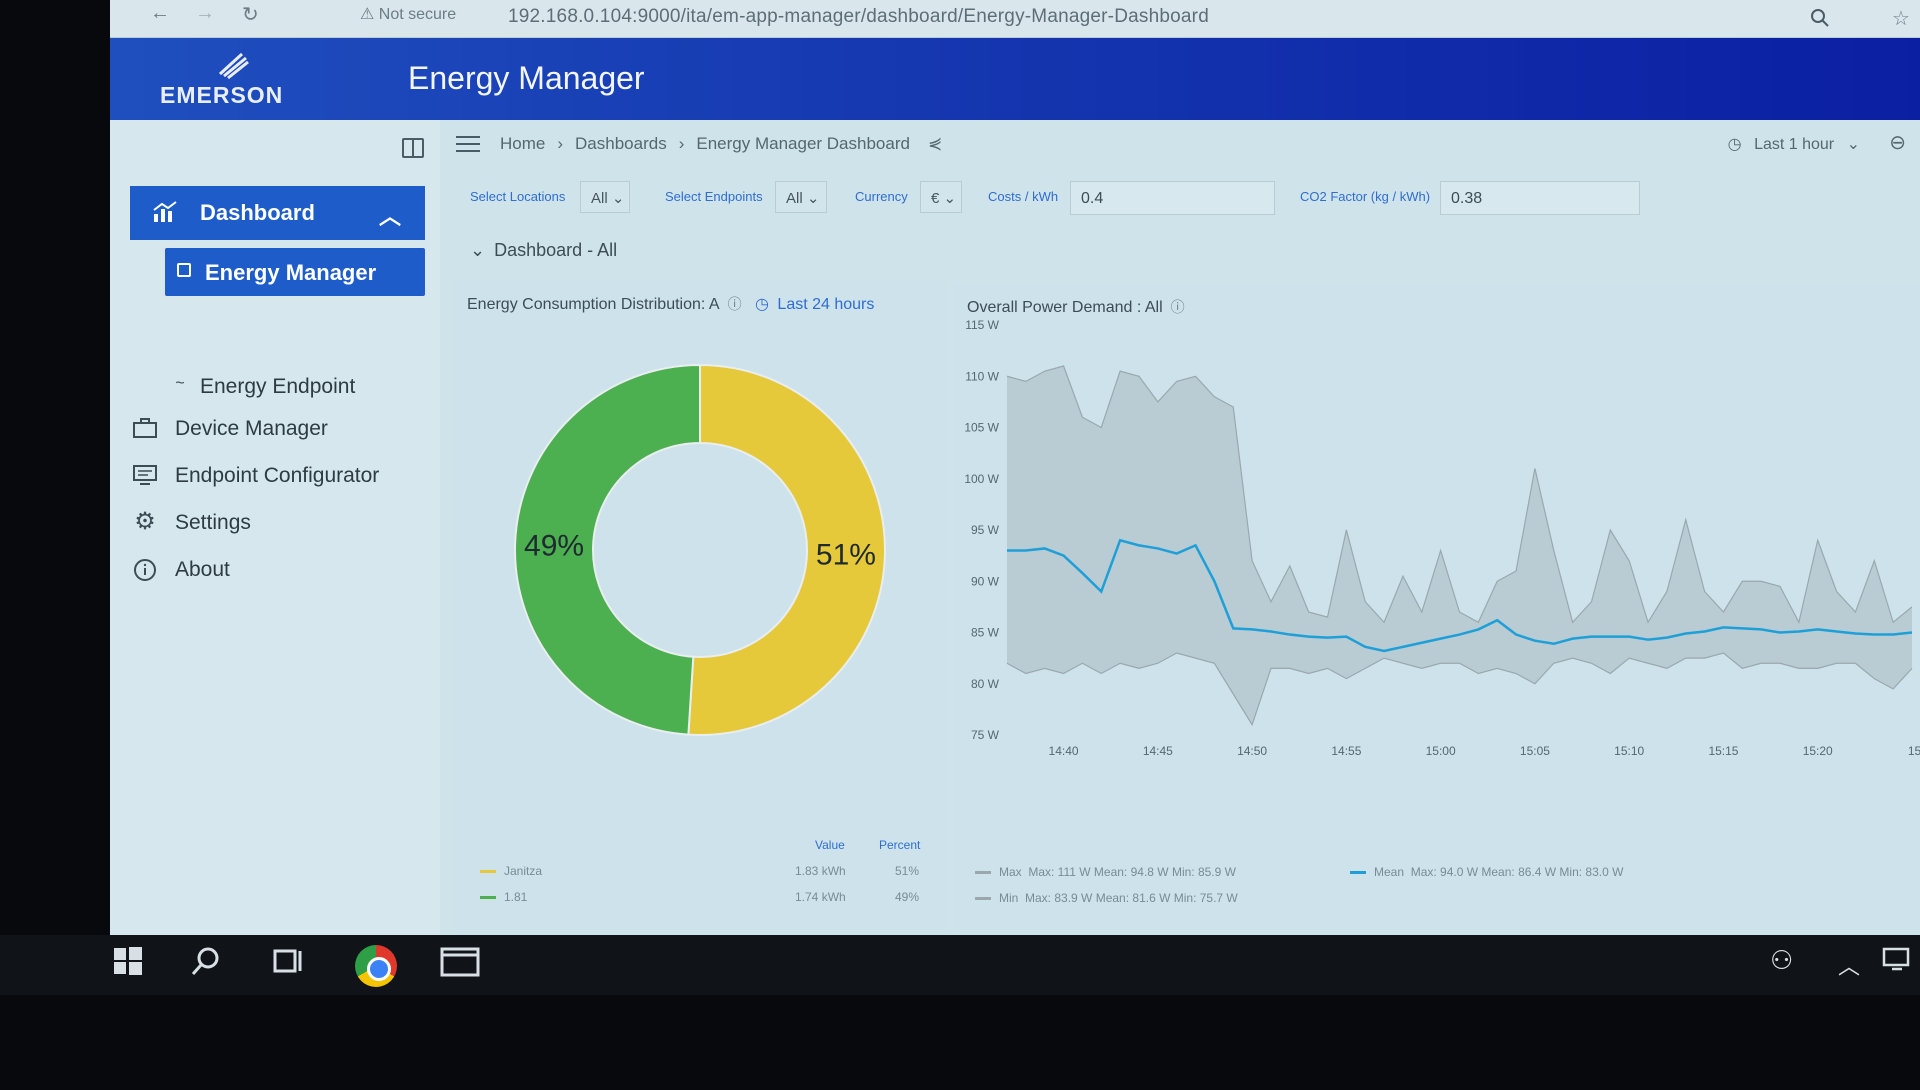 This screenshot has height=1090, width=1920. I want to click on sidebar-item-settings: ⚙ Settings, so click(280, 524).